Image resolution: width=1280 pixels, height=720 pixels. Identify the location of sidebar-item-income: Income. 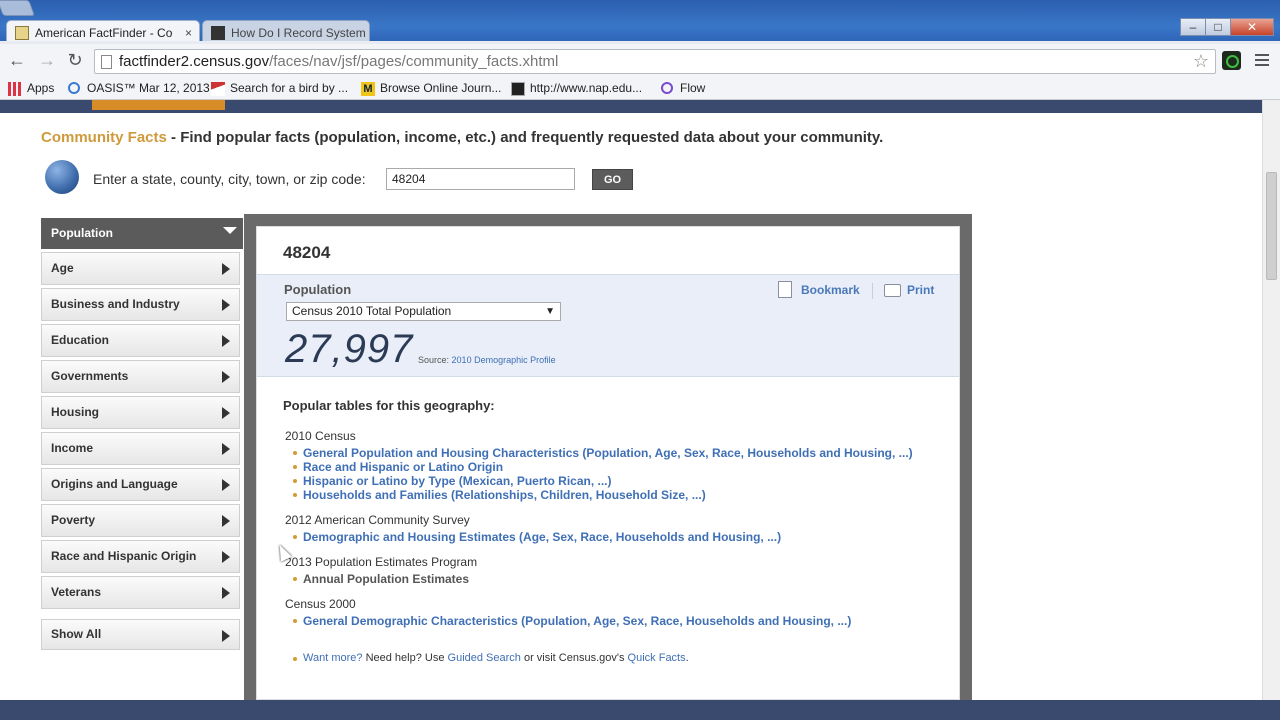
(140, 448).